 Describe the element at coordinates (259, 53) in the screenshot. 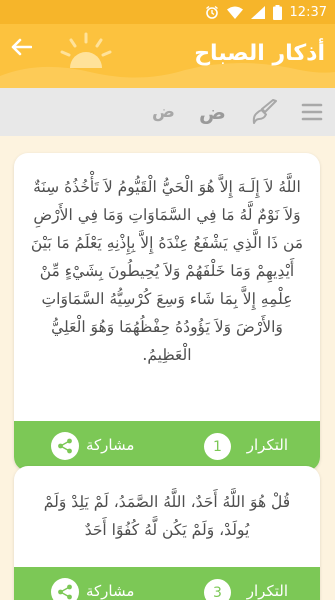

I see `page-title: أذكار الصباح` at that location.